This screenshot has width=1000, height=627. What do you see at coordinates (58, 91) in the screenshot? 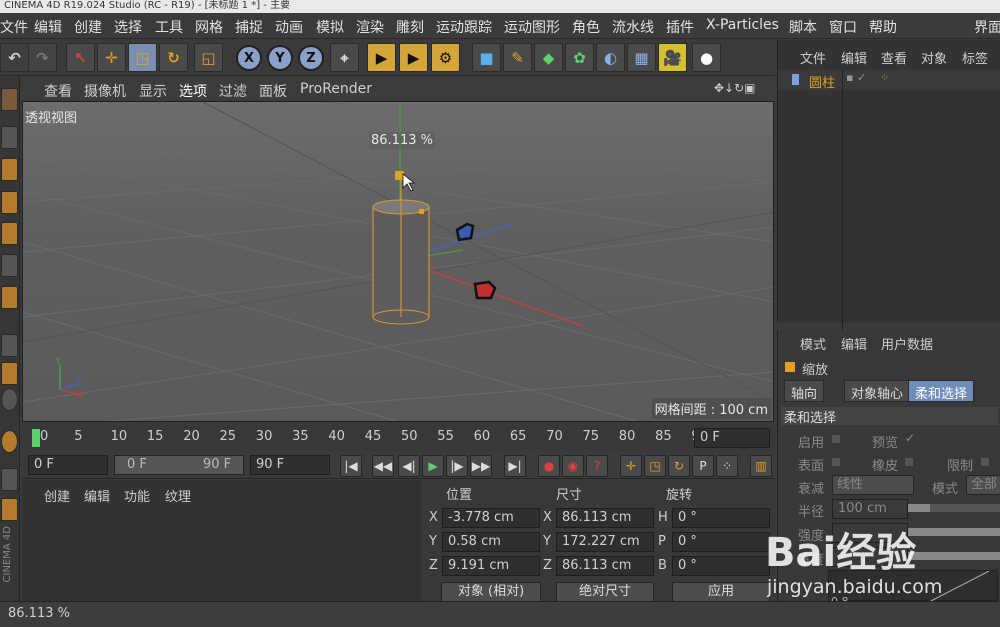
I see `vp-menu-view: 查看` at bounding box center [58, 91].